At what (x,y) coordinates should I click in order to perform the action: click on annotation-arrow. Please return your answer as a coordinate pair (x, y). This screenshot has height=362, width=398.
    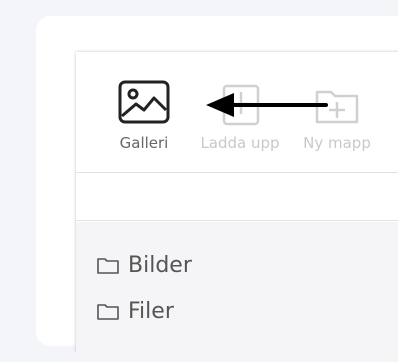
    Looking at the image, I should click on (267, 105).